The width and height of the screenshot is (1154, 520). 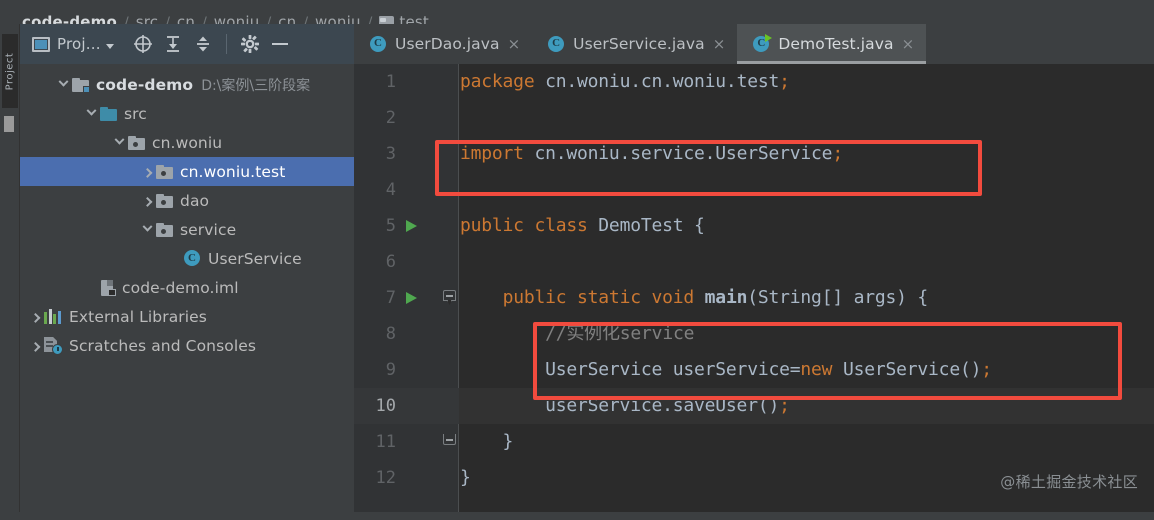 I want to click on line-number: 5, so click(x=390, y=226).